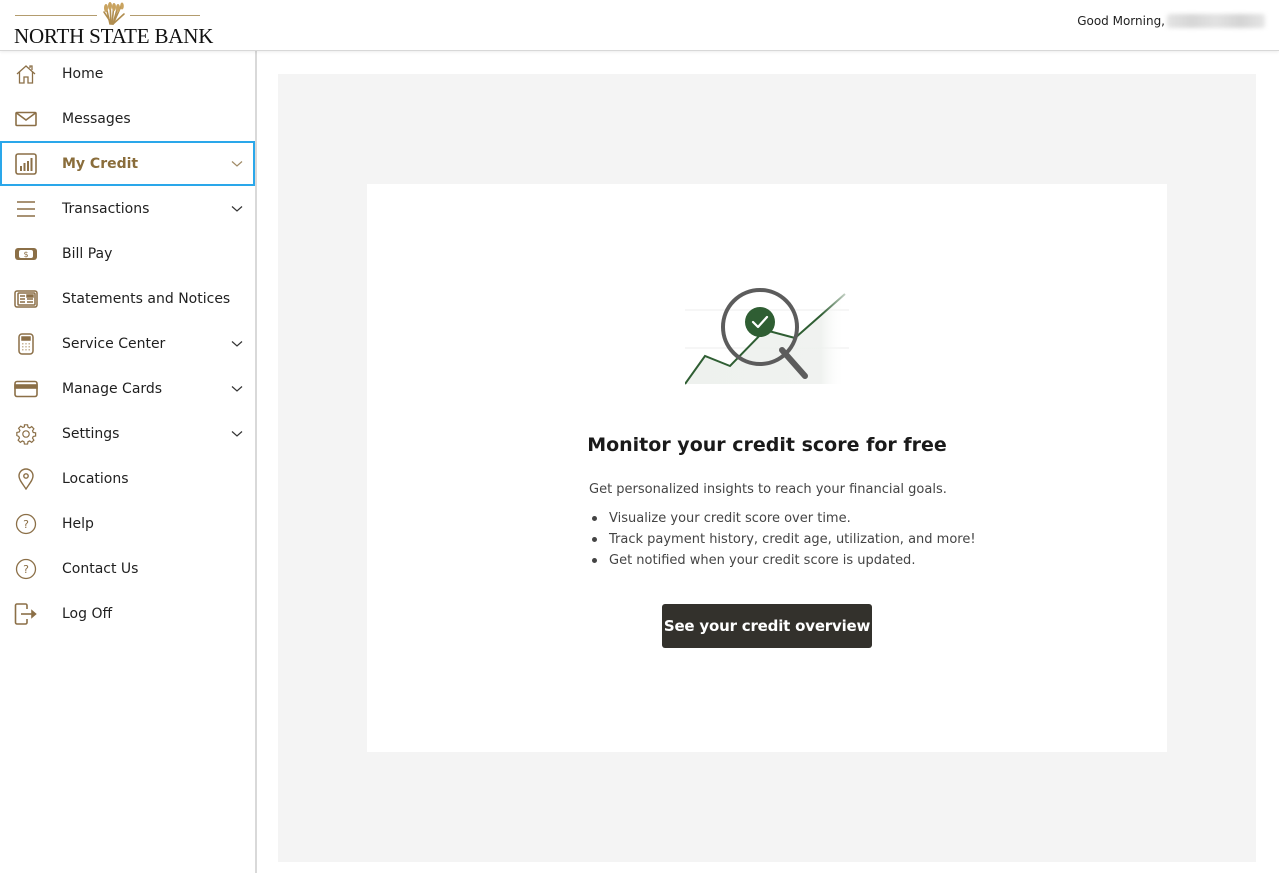 This screenshot has width=1279, height=873. I want to click on sidebar-item-transactions: Transactions, so click(127, 208).